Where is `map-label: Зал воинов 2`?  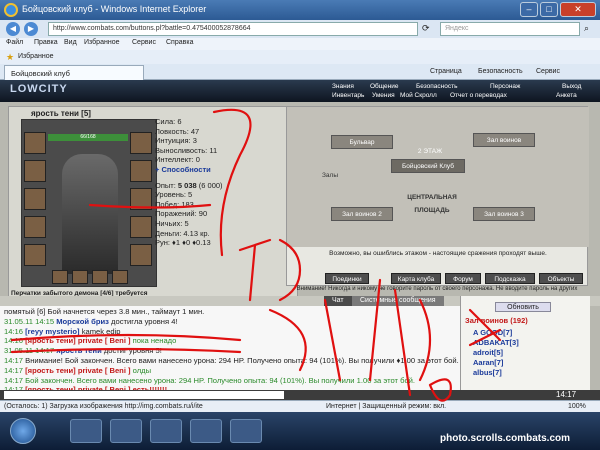 map-label: Зал воинов 2 is located at coordinates (362, 214).